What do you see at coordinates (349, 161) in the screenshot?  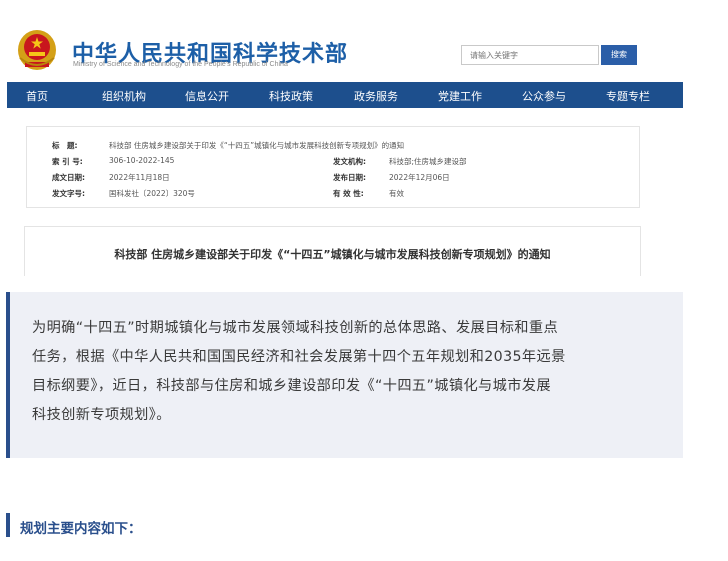 I see `issuer-label: 发文机构:` at bounding box center [349, 161].